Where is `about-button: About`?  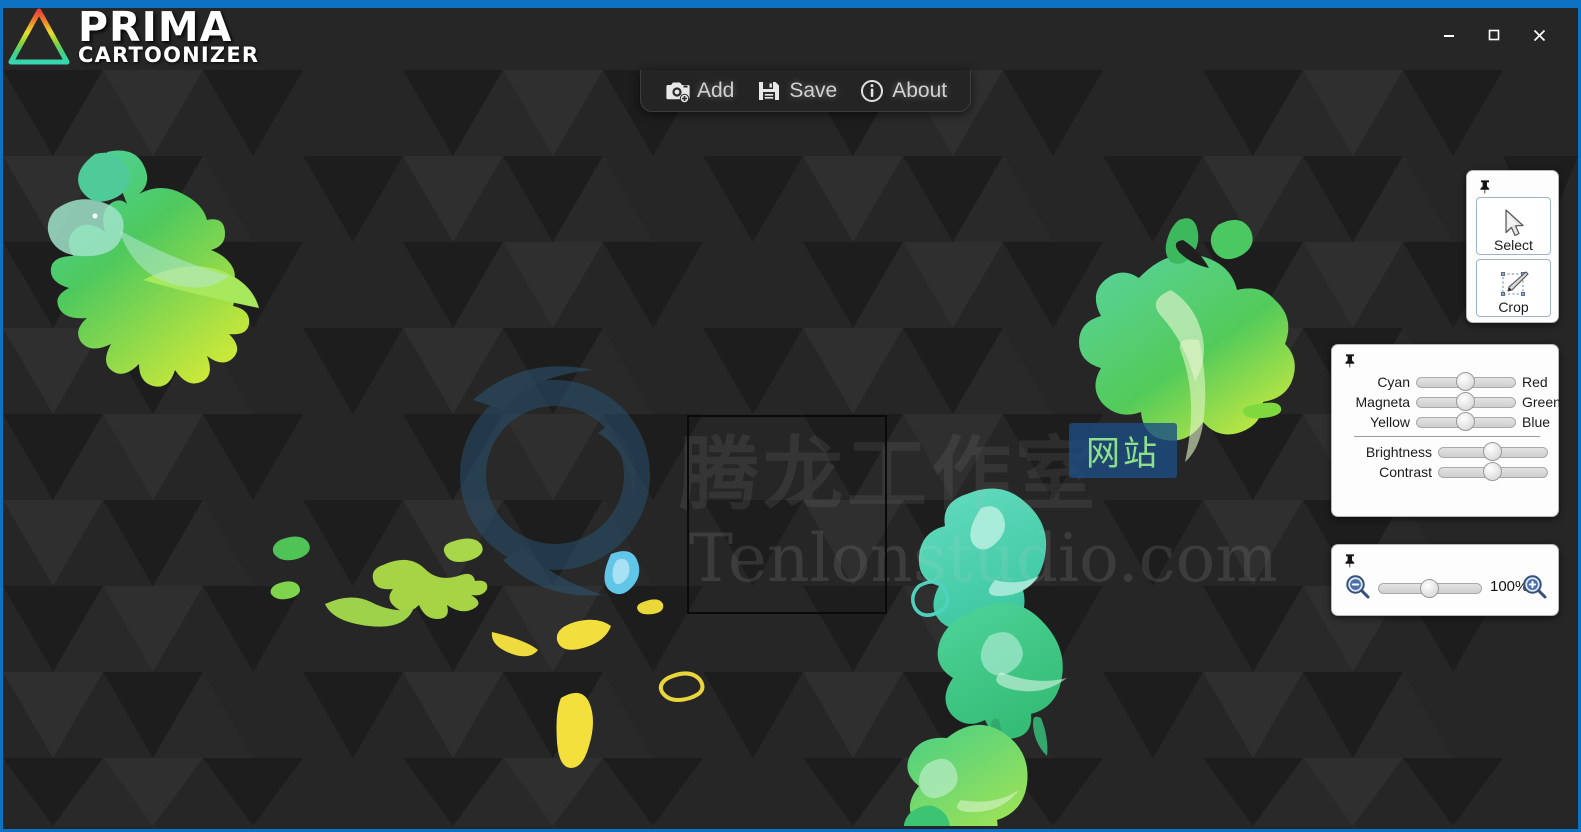
about-button: About is located at coordinates (903, 91).